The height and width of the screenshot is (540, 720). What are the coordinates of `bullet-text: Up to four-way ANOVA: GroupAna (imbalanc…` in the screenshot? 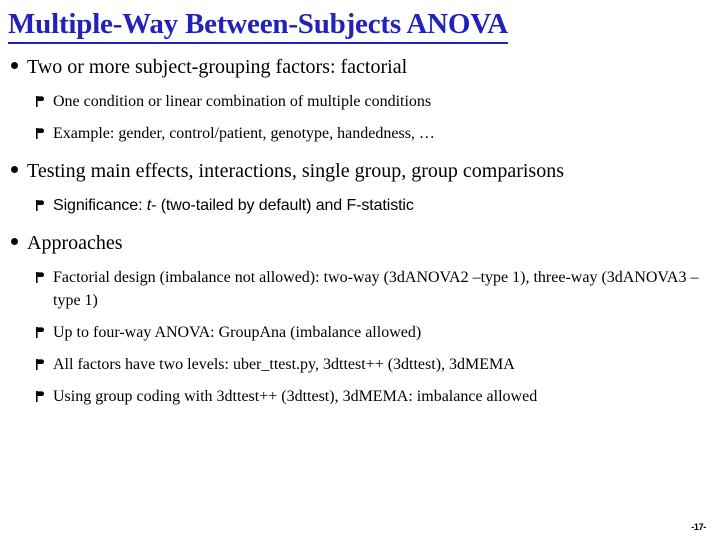 It's located at (237, 332).